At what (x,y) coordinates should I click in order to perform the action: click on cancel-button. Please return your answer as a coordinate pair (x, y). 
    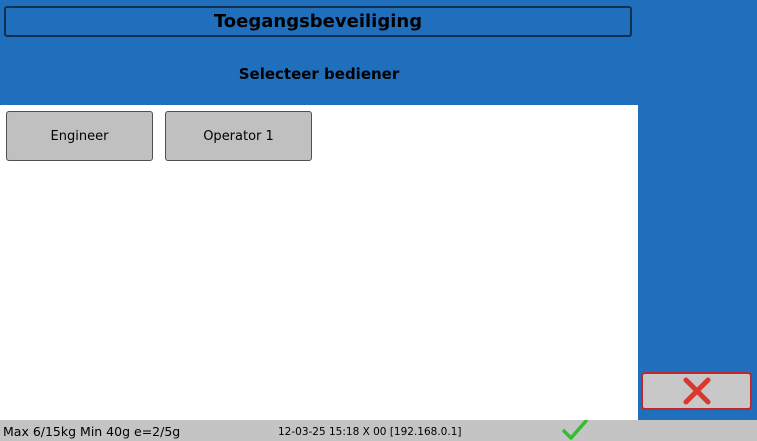
    Looking at the image, I should click on (696, 391).